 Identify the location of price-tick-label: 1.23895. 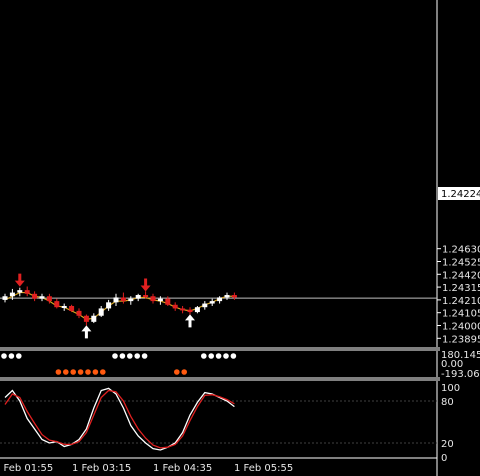
(461, 339).